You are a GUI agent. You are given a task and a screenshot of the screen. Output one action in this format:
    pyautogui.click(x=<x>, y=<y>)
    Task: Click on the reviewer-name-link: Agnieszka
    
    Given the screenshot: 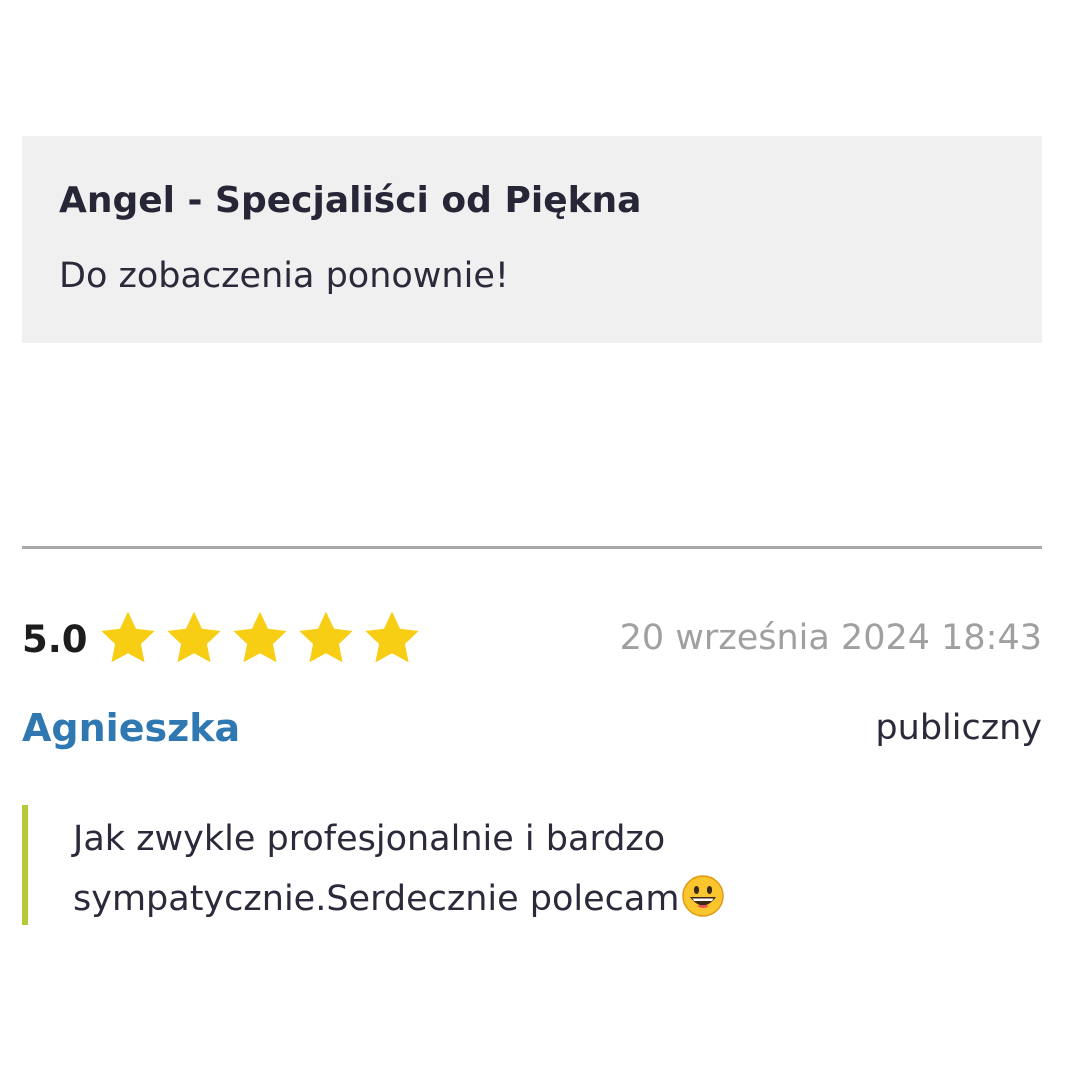 What is the action you would take?
    pyautogui.click(x=131, y=728)
    